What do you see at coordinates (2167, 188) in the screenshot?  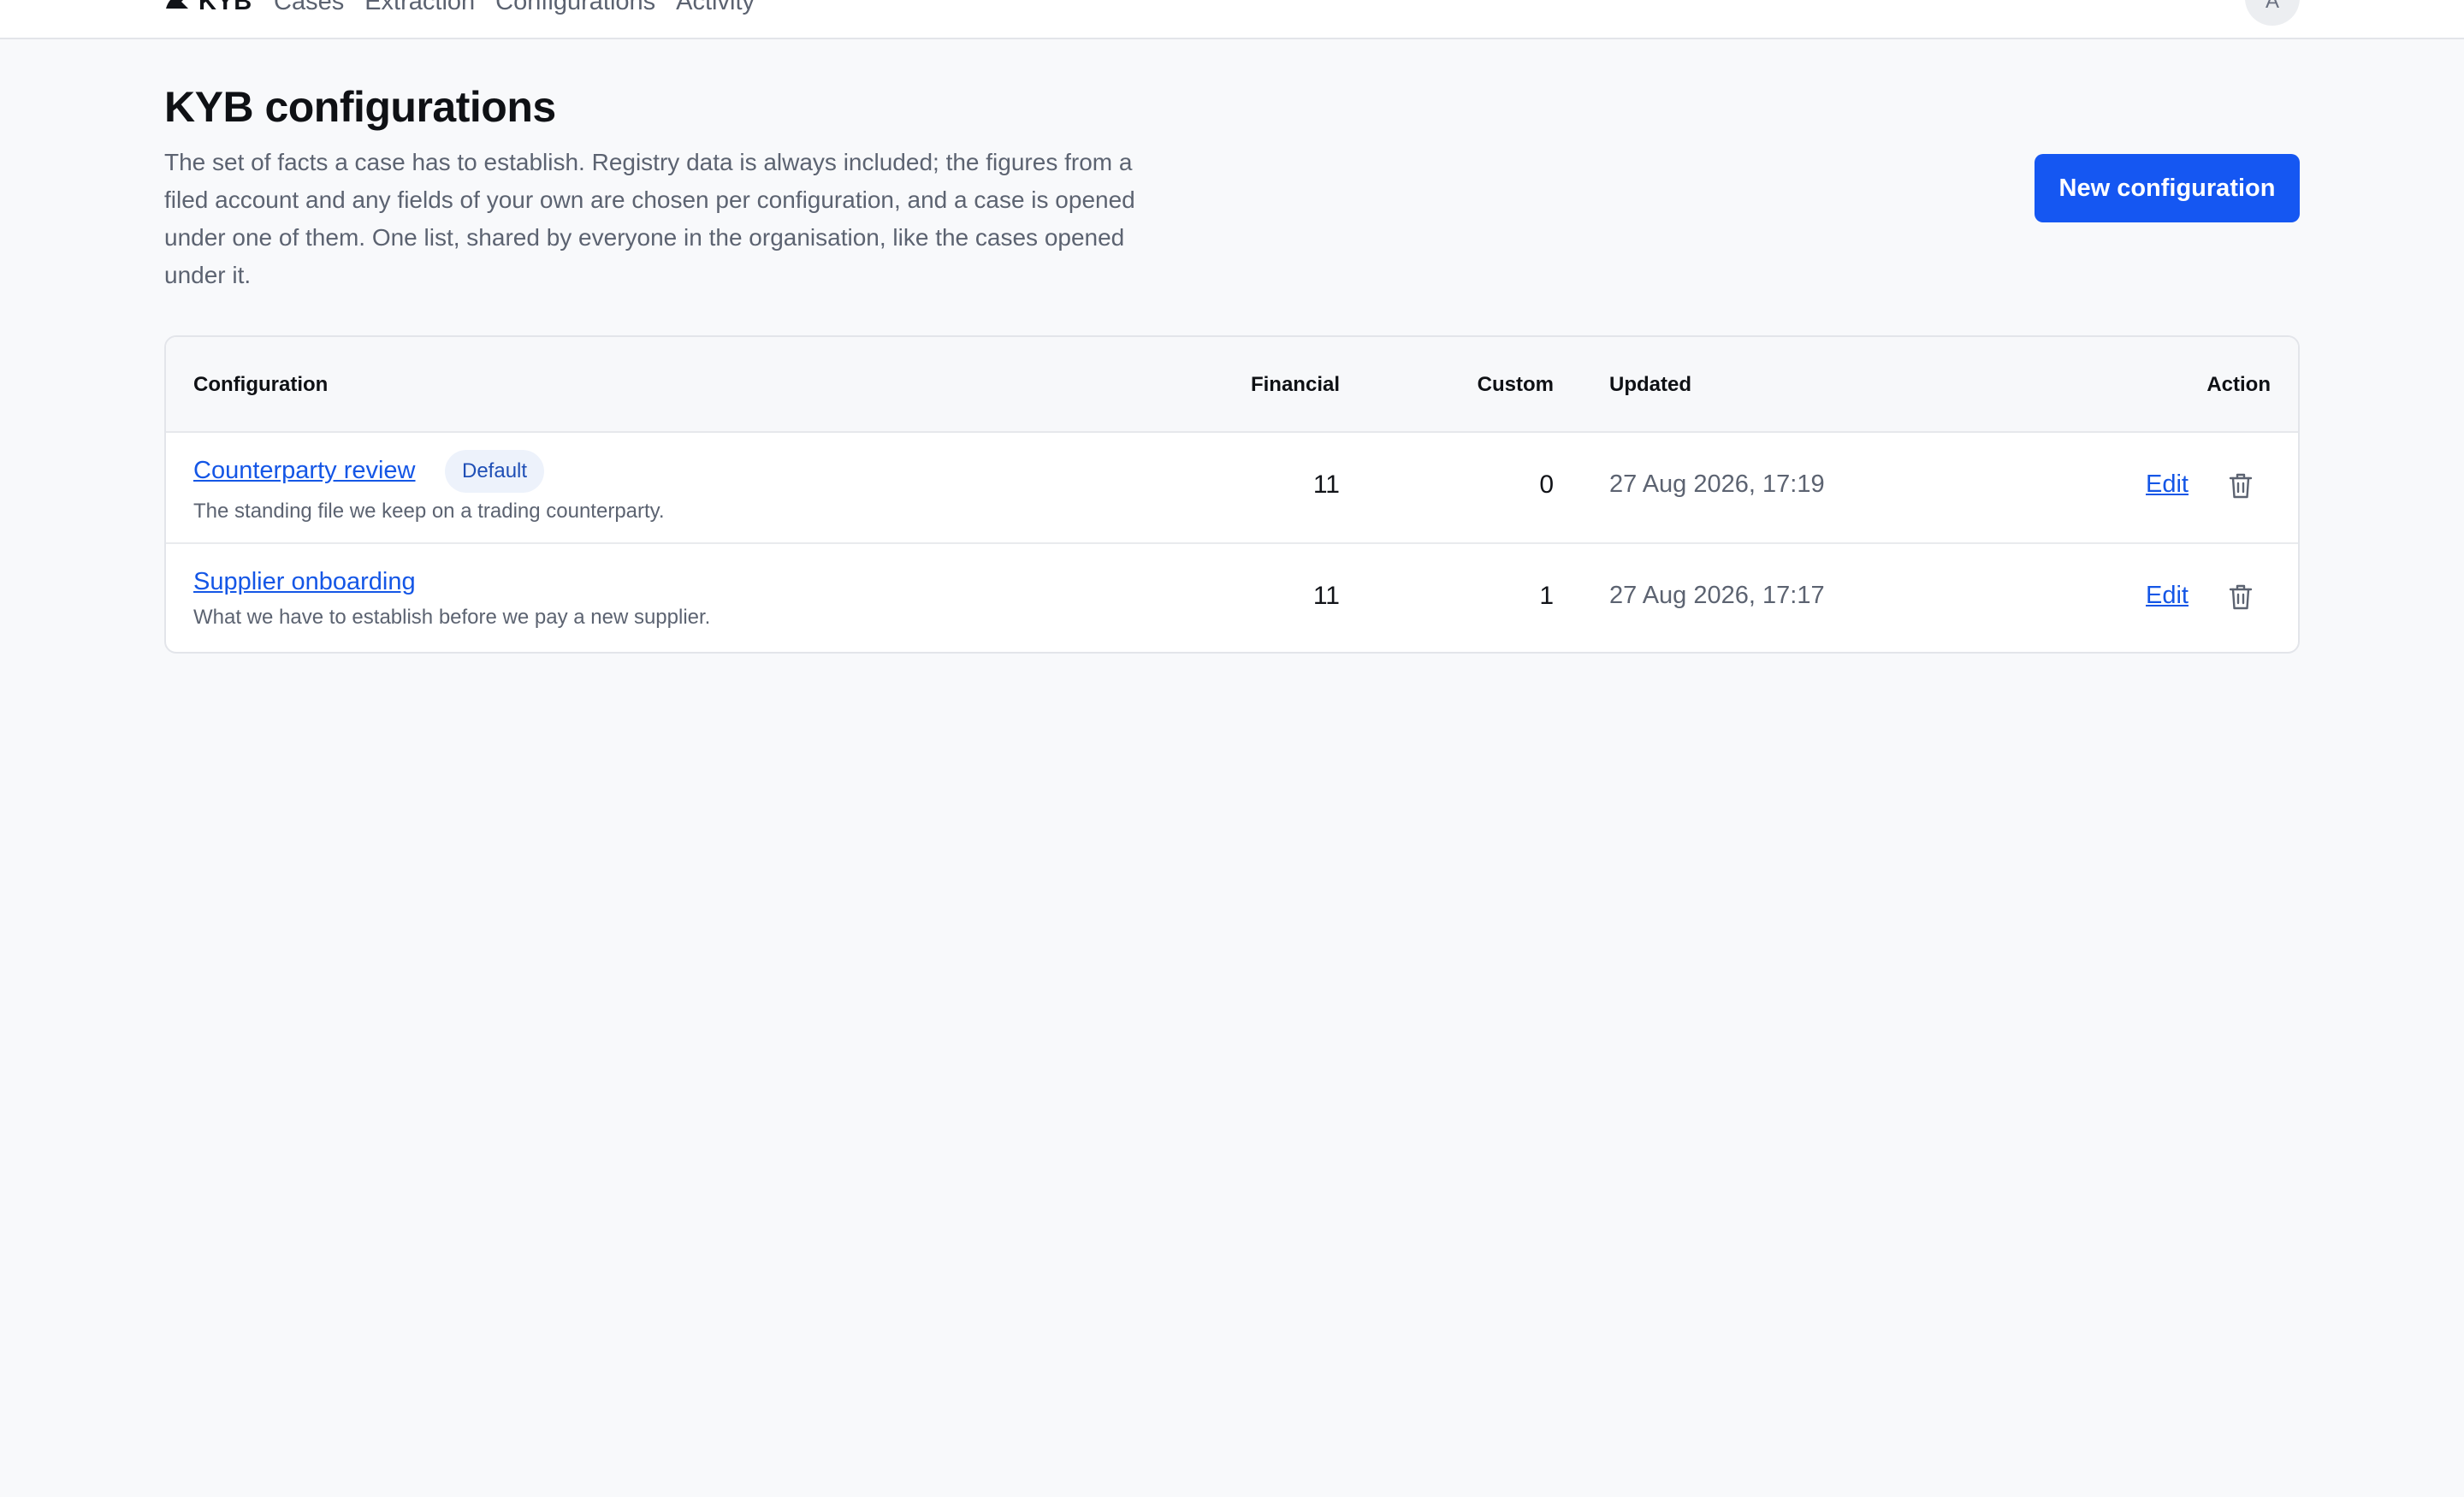 I see `new-configuration-button: New configuration` at bounding box center [2167, 188].